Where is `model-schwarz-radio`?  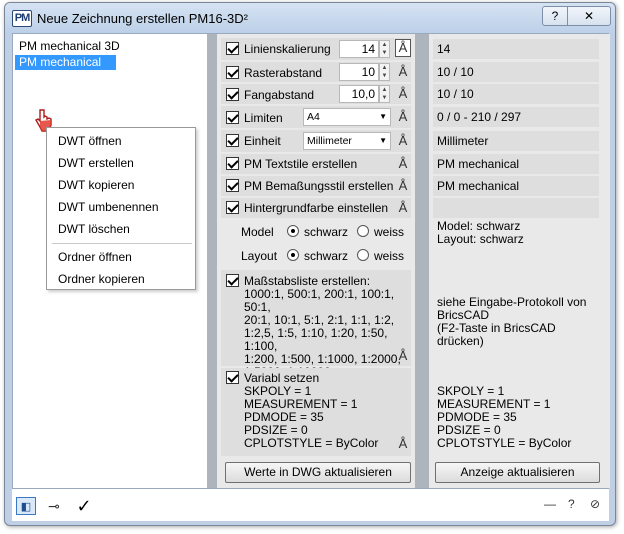
model-schwarz-radio is located at coordinates (293, 231).